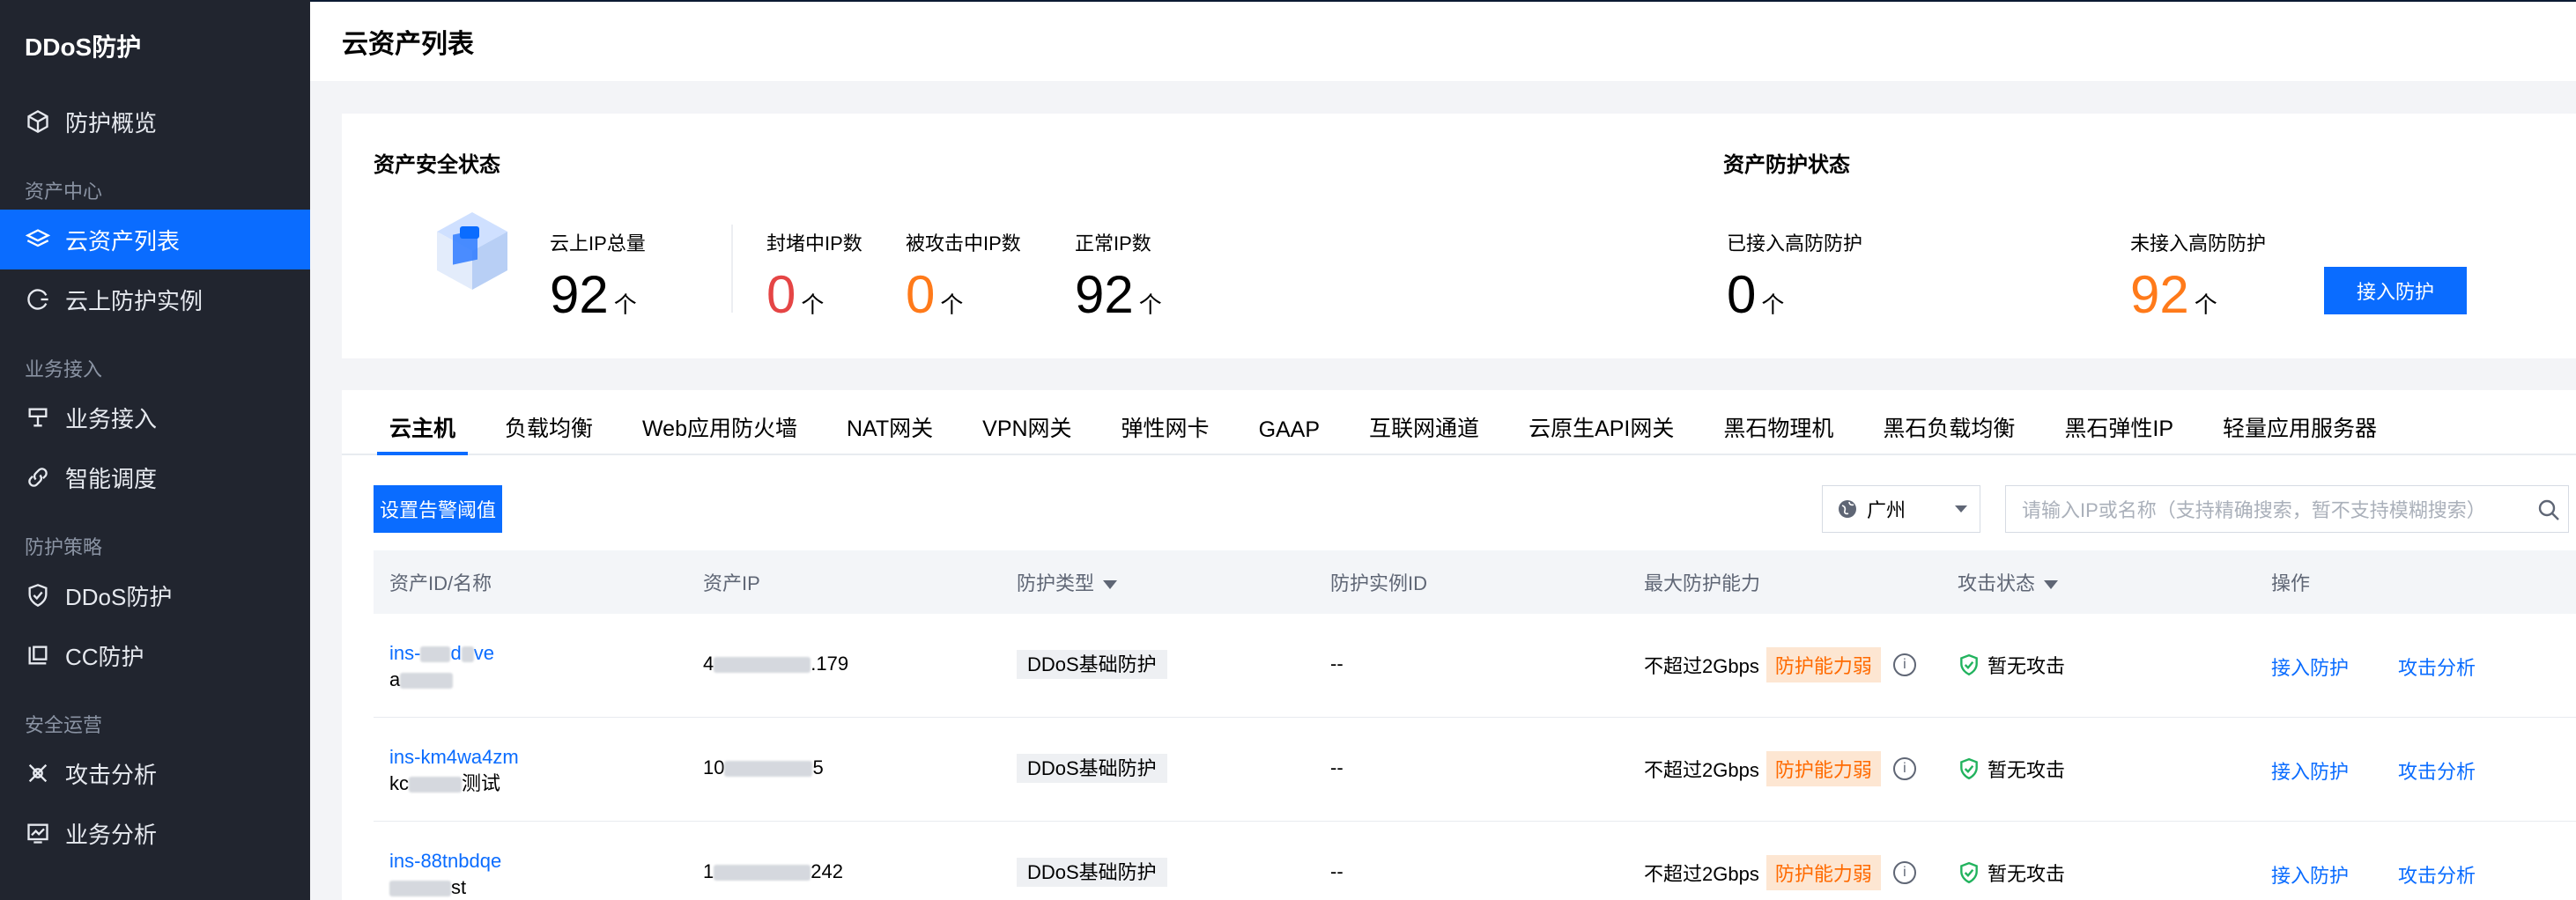 This screenshot has width=2576, height=900. What do you see at coordinates (155, 239) in the screenshot?
I see `sidebar-item-2: 云资产列表` at bounding box center [155, 239].